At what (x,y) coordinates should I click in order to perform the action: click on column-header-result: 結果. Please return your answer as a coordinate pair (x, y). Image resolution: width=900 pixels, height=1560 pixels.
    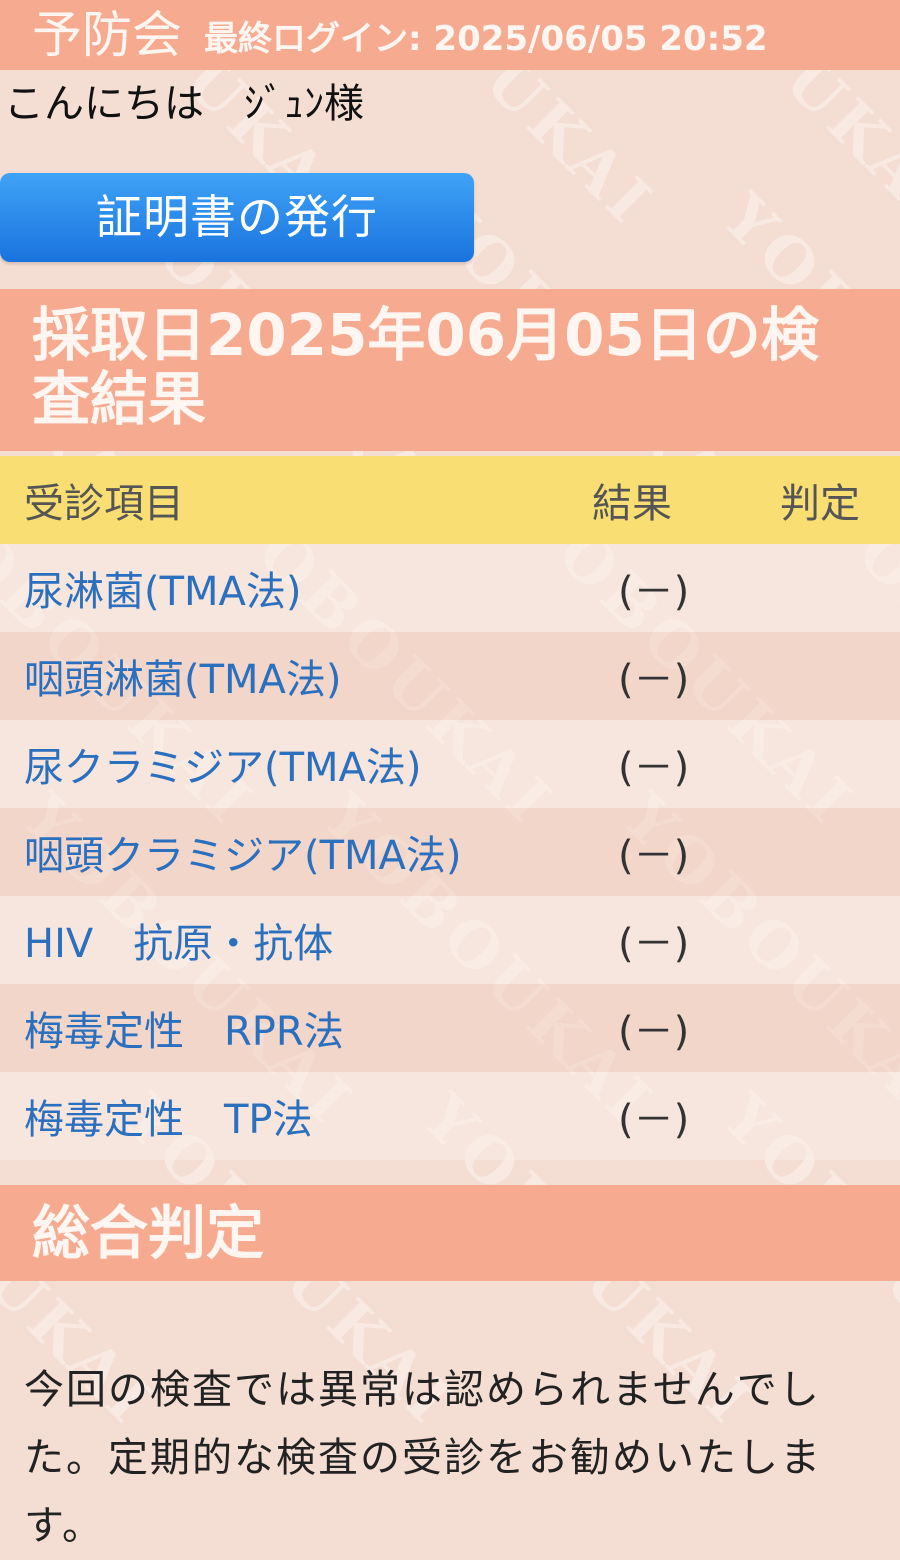
    Looking at the image, I should click on (632, 504).